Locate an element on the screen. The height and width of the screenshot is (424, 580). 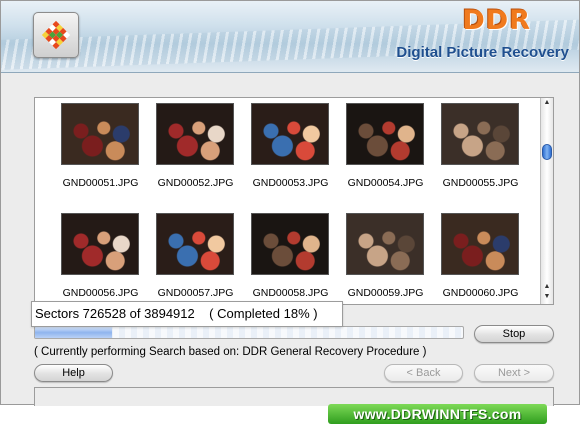
photo-thumbnail: GND00052.JPG is located at coordinates (195, 152).